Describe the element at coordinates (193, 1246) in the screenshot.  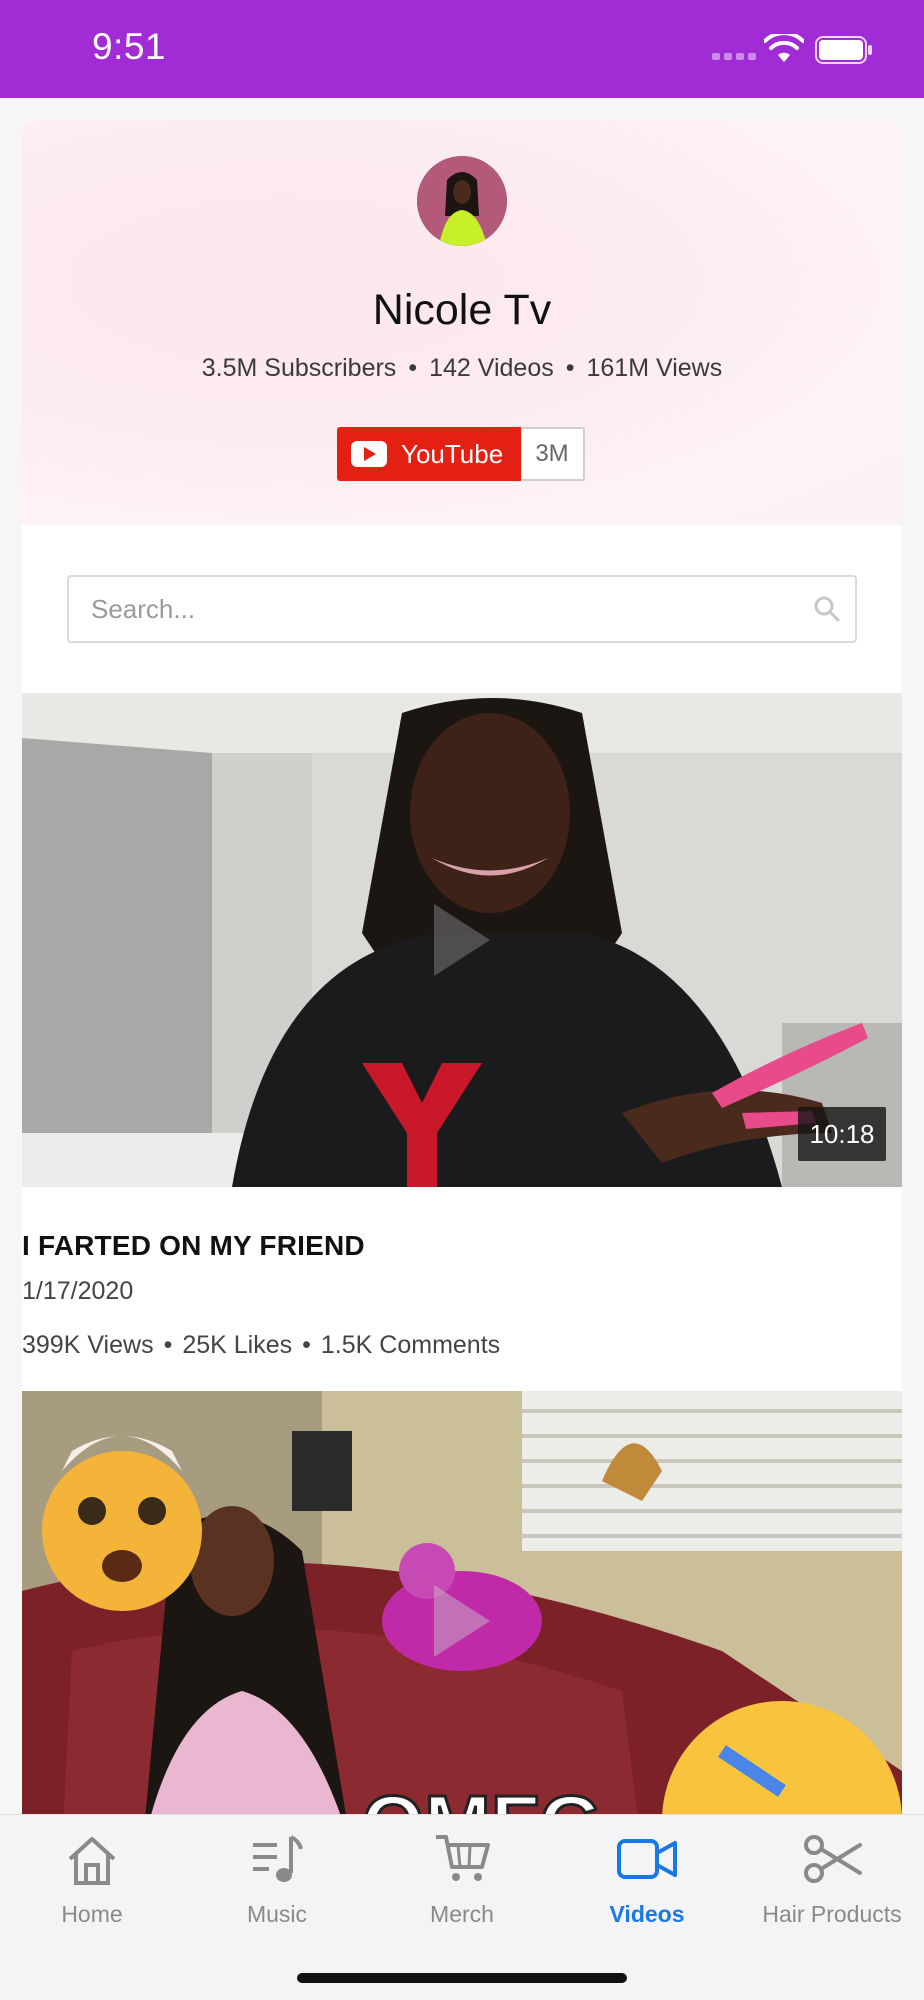
I see `video-title: I FARTED ON MY FRIEND` at that location.